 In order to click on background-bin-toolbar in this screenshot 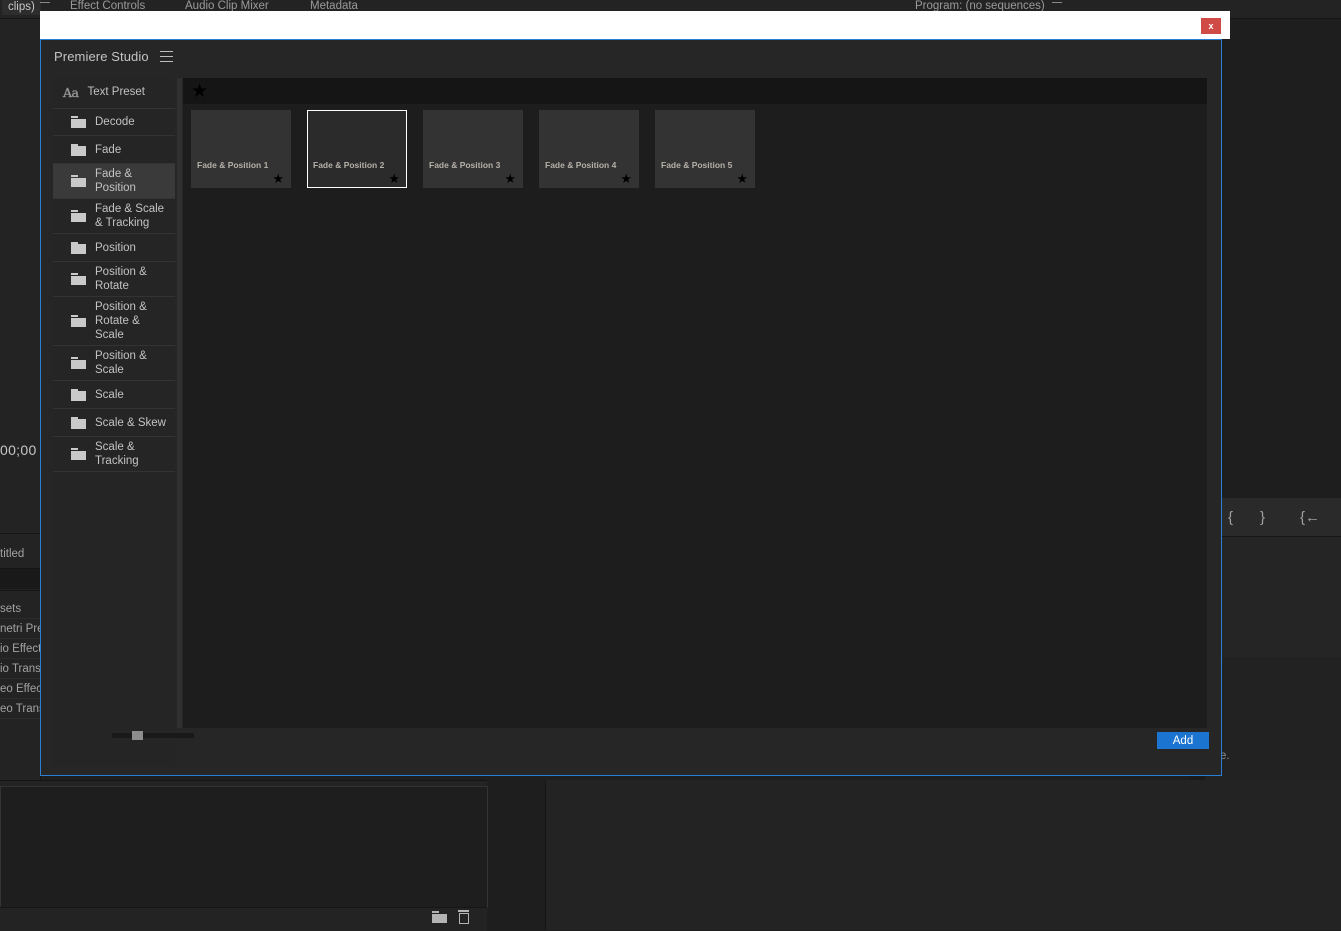, I will do `click(243, 919)`.